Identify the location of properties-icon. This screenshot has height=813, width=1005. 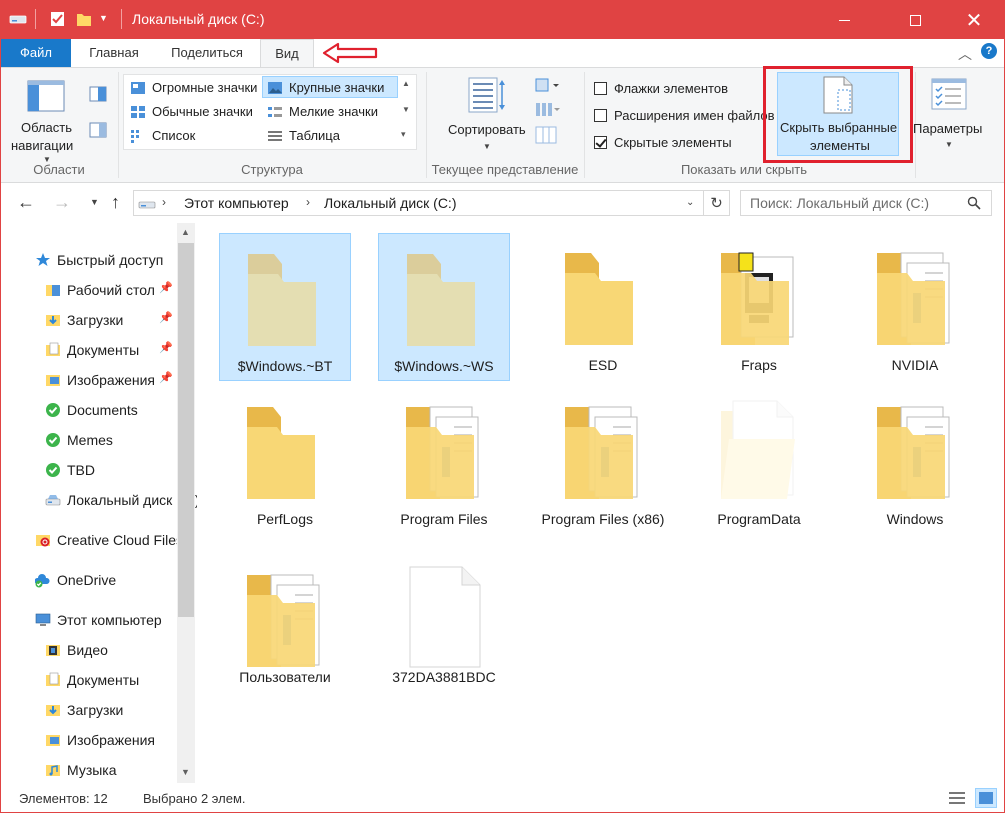
(58, 19).